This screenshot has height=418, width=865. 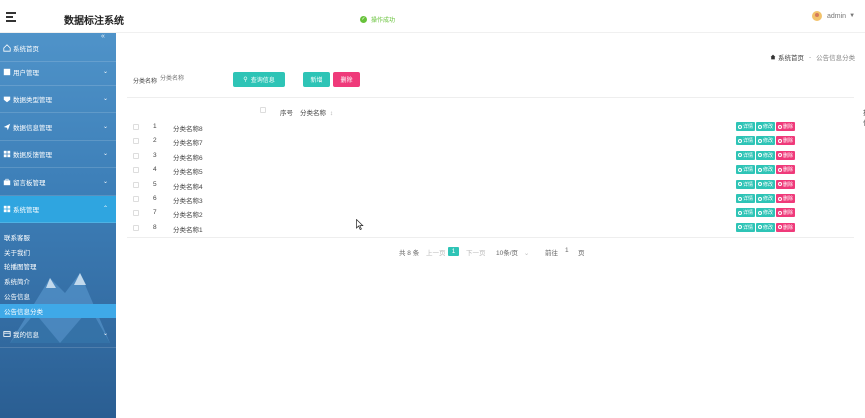 What do you see at coordinates (17, 282) in the screenshot?
I see `submenu-label: 系统简介` at bounding box center [17, 282].